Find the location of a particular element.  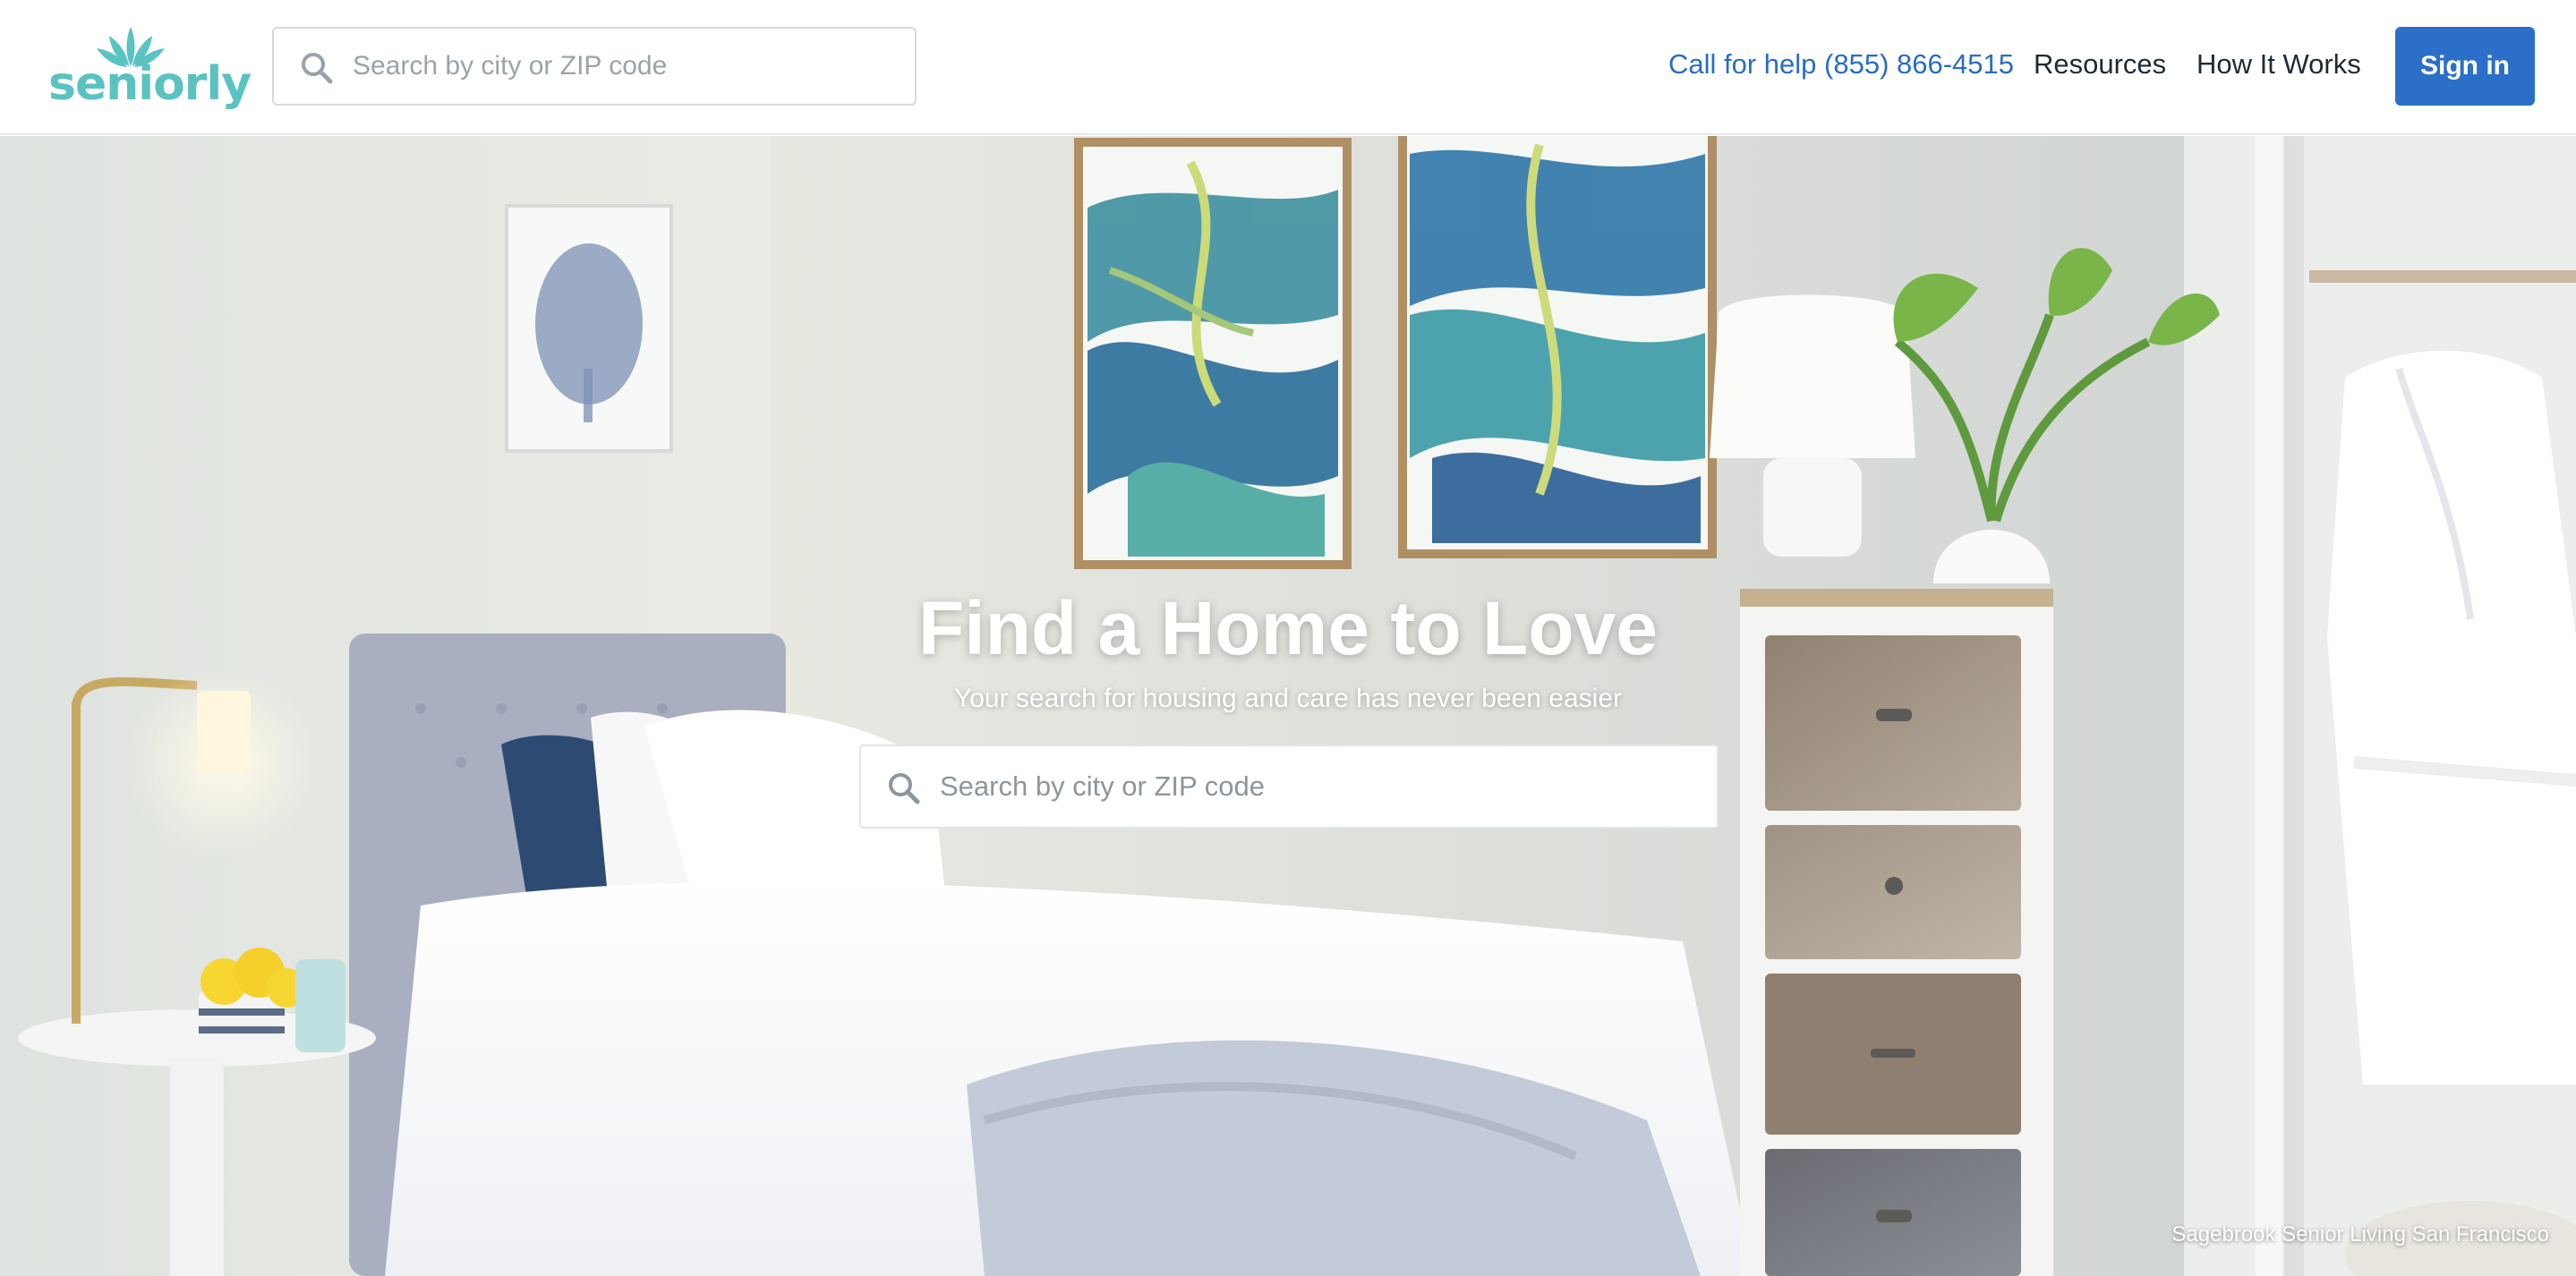

header-search-box is located at coordinates (594, 66).